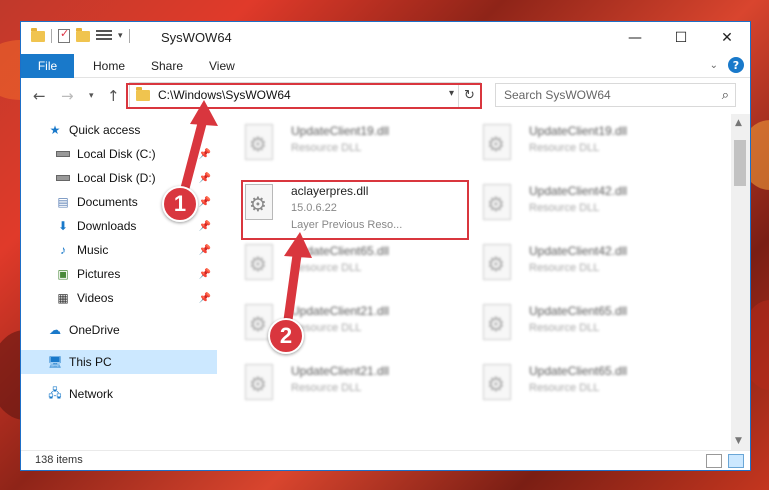 The width and height of the screenshot is (769, 490). What do you see at coordinates (740, 282) in the screenshot?
I see `vertical-scrollbar: ▲ ▼` at bounding box center [740, 282].